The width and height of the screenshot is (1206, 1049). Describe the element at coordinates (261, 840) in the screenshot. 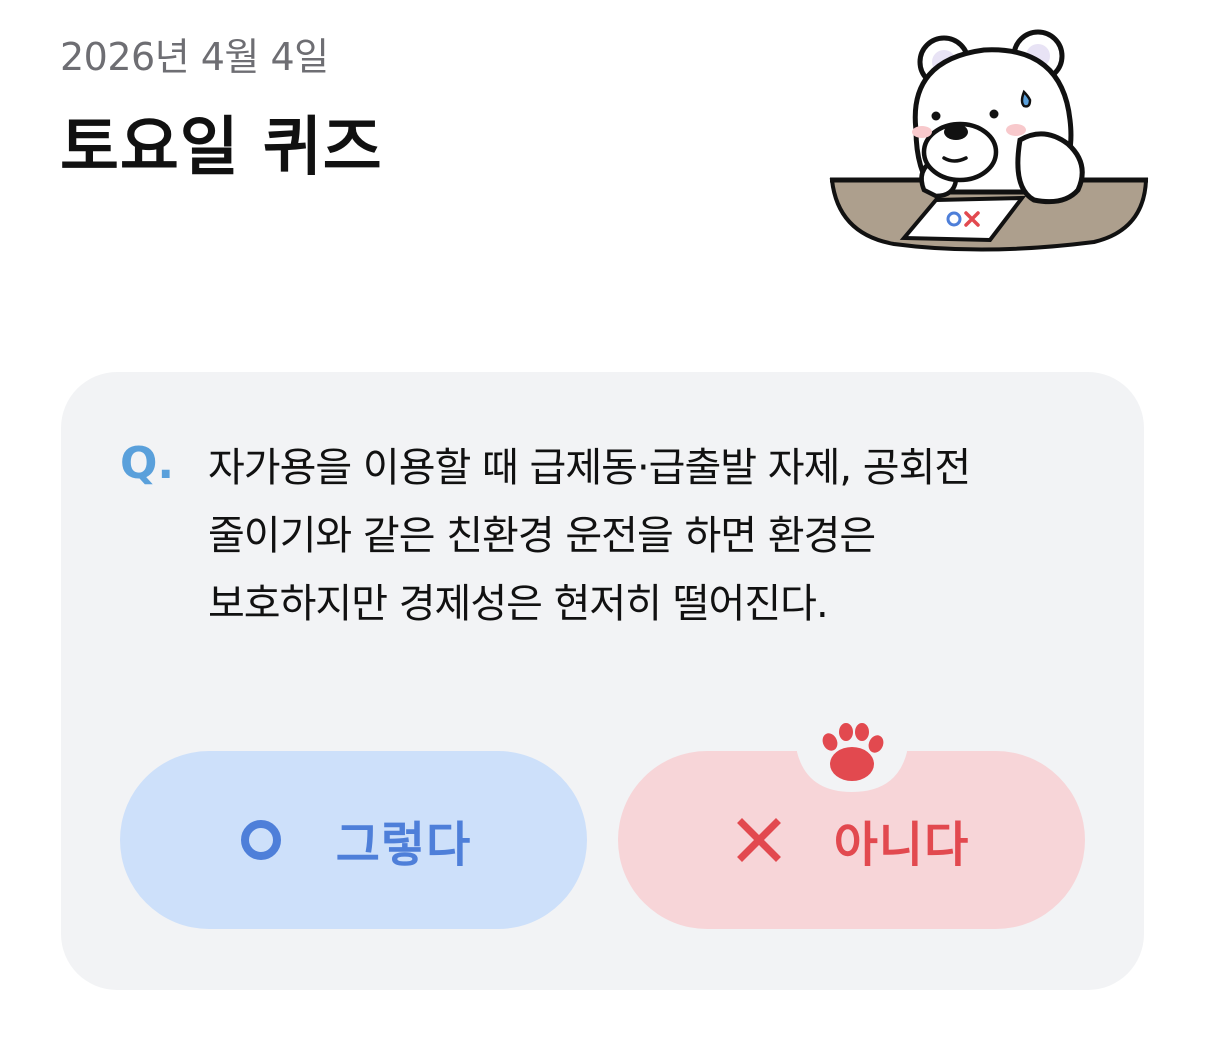

I see `circle-o-icon` at that location.